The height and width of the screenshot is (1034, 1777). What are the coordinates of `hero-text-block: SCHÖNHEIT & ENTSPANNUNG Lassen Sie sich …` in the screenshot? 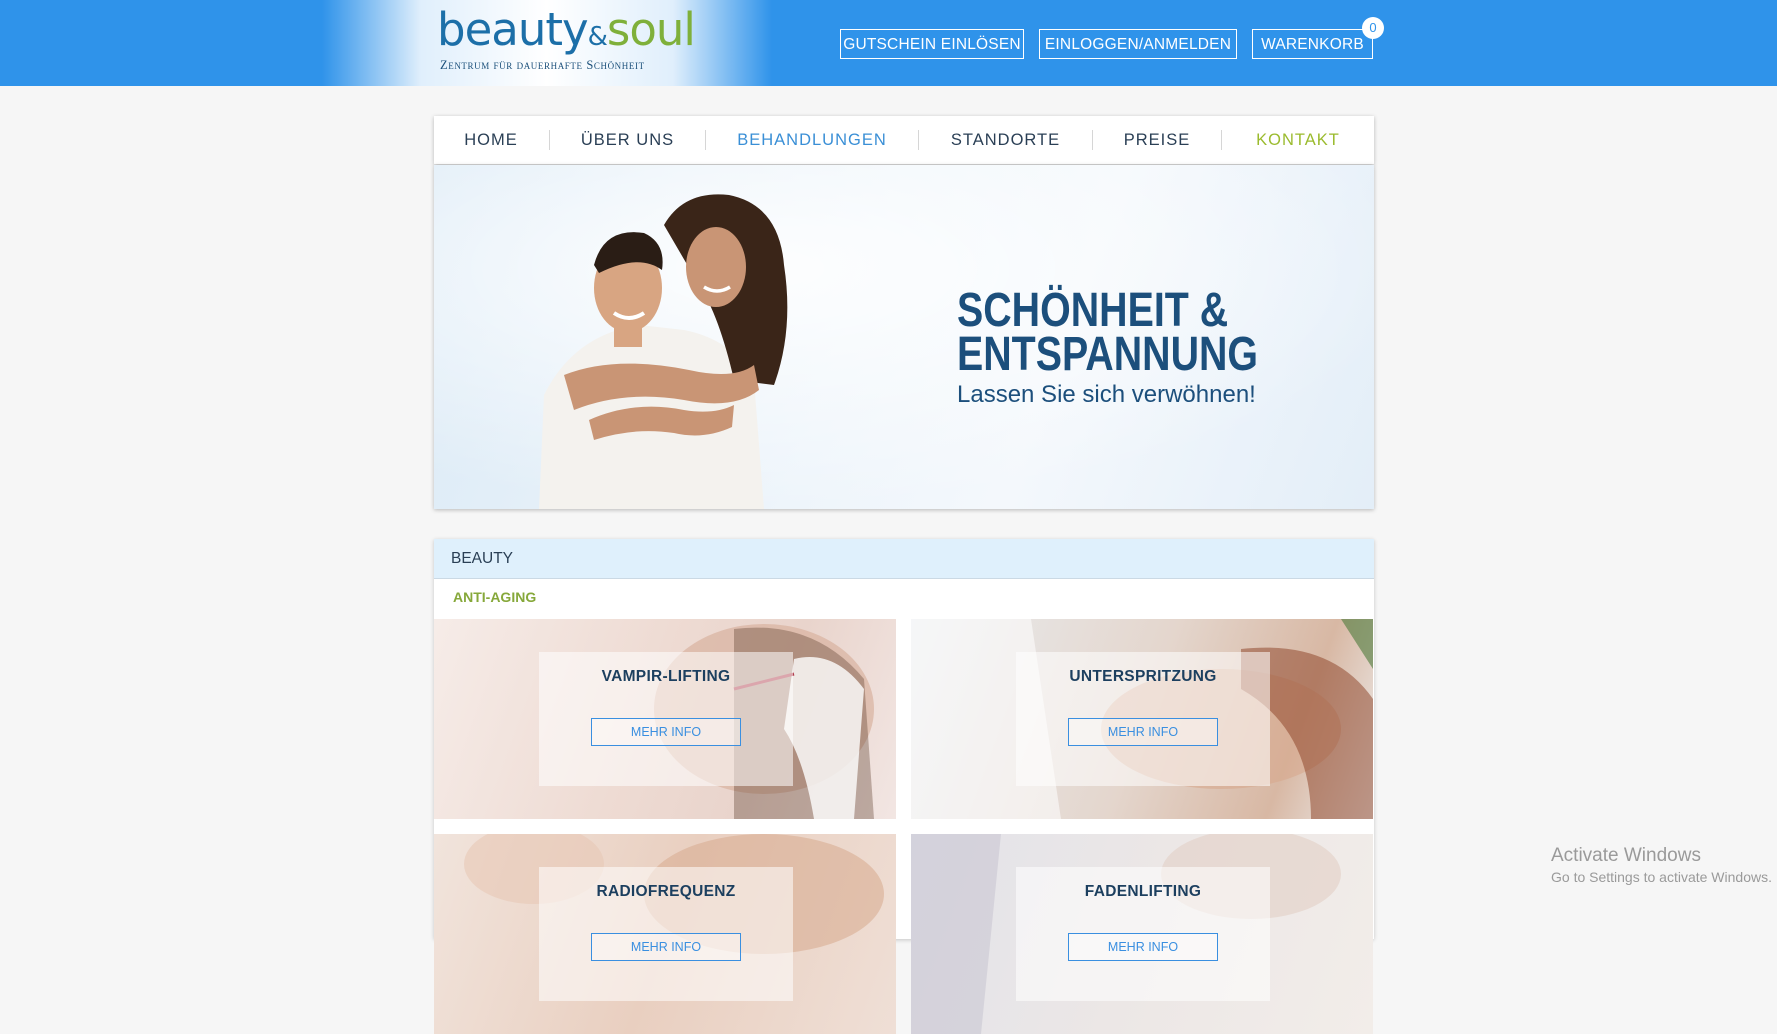 It's located at (1108, 346).